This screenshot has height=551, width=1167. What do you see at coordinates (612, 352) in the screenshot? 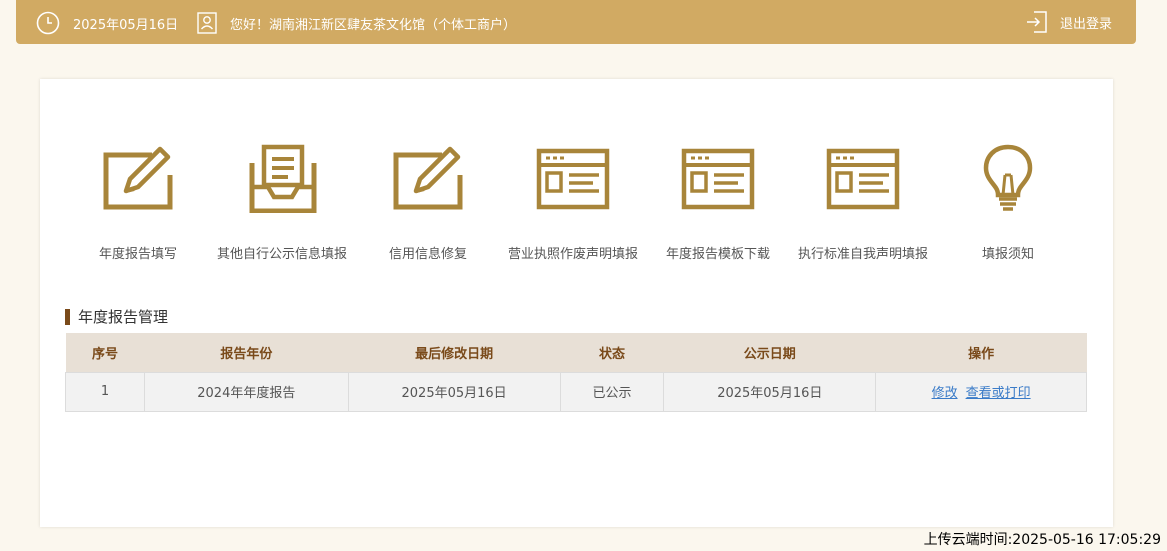
I see `col-header-status: 状态` at bounding box center [612, 352].